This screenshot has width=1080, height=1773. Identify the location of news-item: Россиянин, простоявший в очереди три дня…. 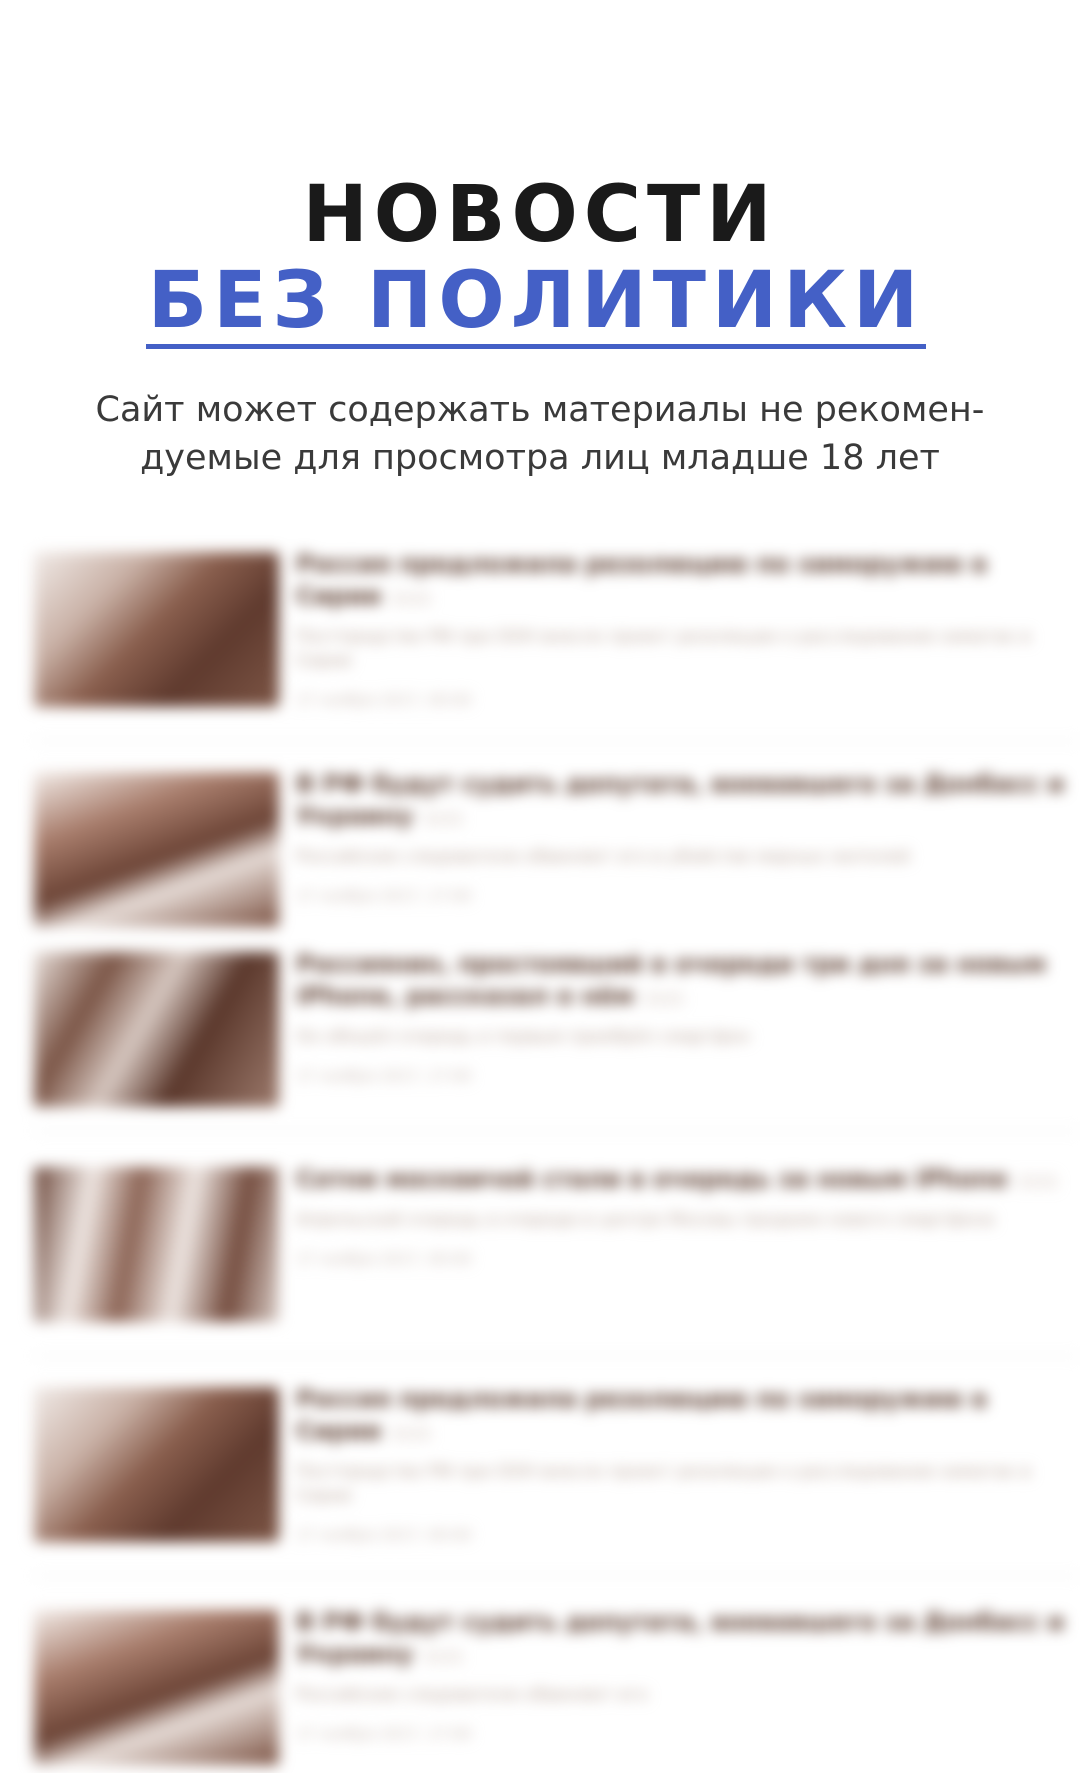
(557, 1027).